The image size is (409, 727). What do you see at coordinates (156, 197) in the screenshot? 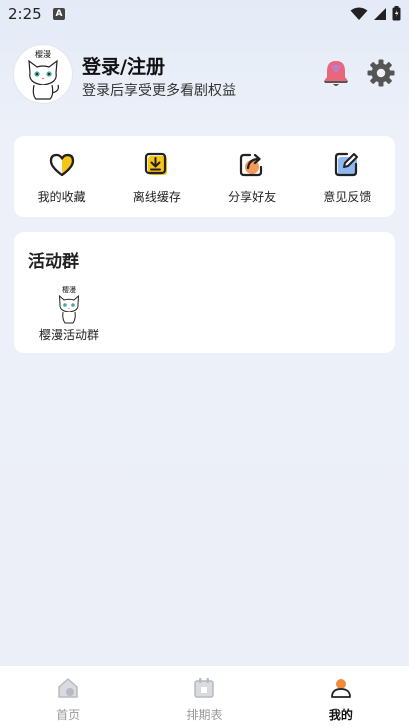
I see `offline-cache-label: 离线缓存` at bounding box center [156, 197].